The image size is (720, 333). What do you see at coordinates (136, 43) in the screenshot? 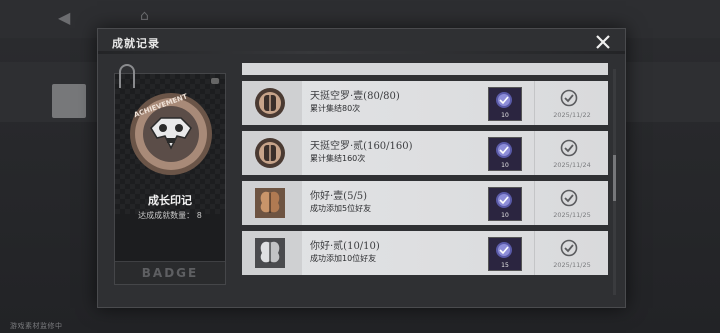
I see `modal-title: 成就记录` at bounding box center [136, 43].